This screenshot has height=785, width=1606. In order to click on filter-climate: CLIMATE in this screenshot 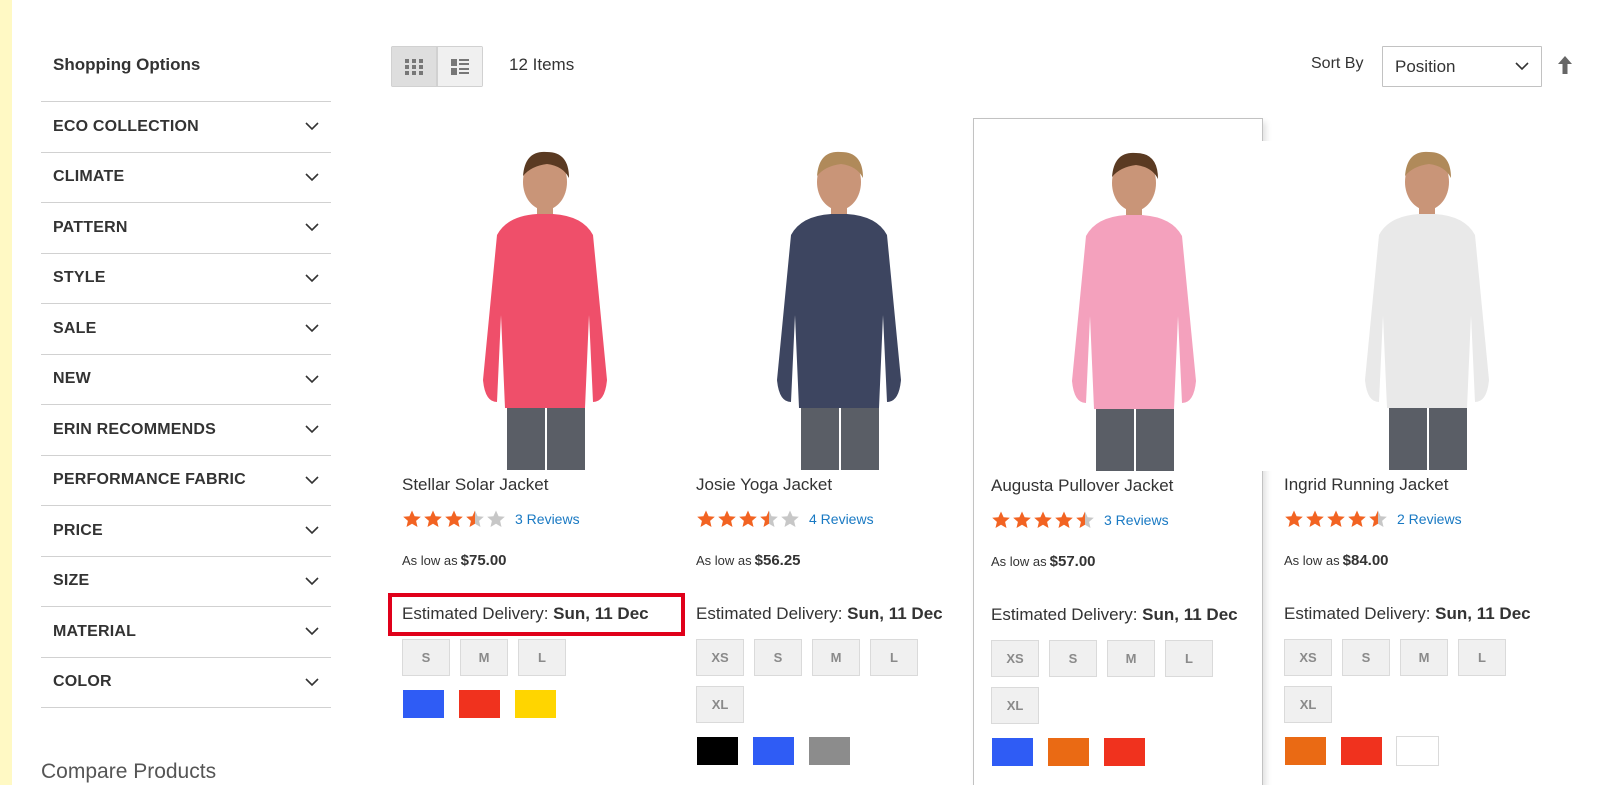, I will do `click(186, 178)`.